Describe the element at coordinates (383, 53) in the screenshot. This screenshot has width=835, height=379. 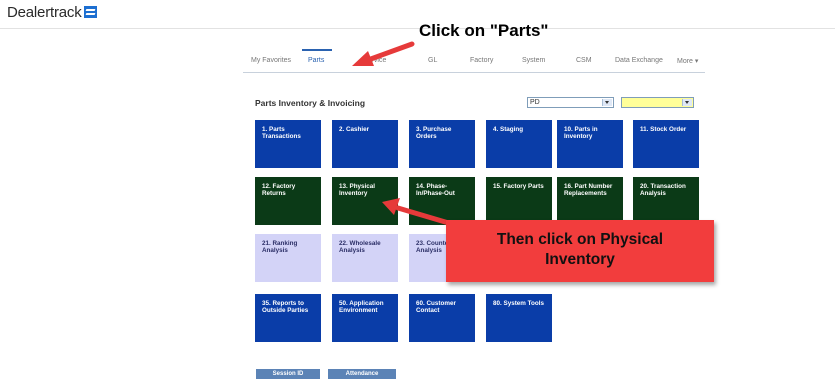
I see `arrow-to-parts-icon` at that location.